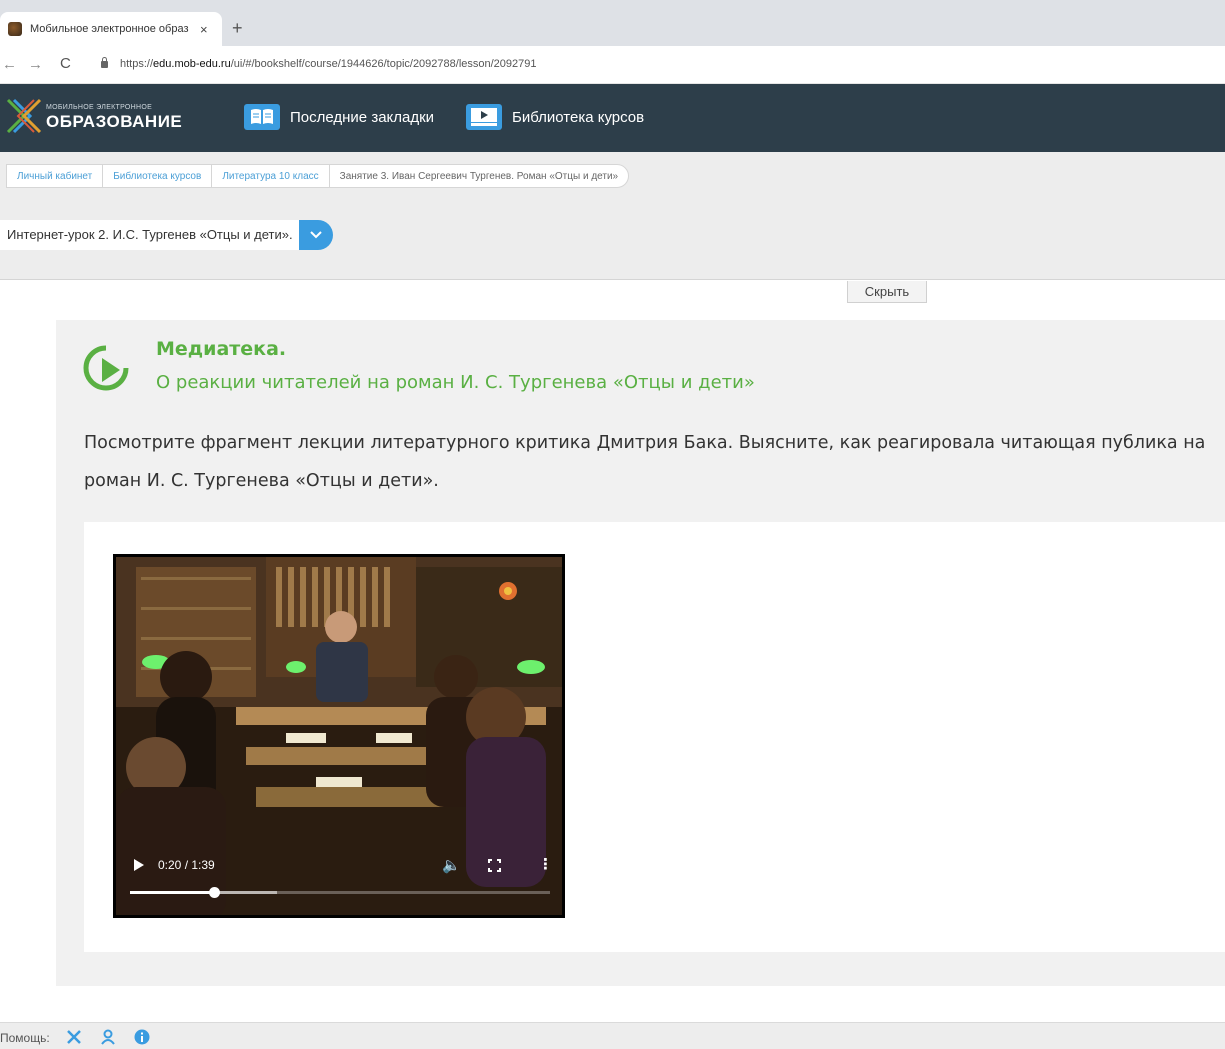 The image size is (1225, 1049). What do you see at coordinates (204, 29) in the screenshot?
I see `tab-close-icon: ×` at bounding box center [204, 29].